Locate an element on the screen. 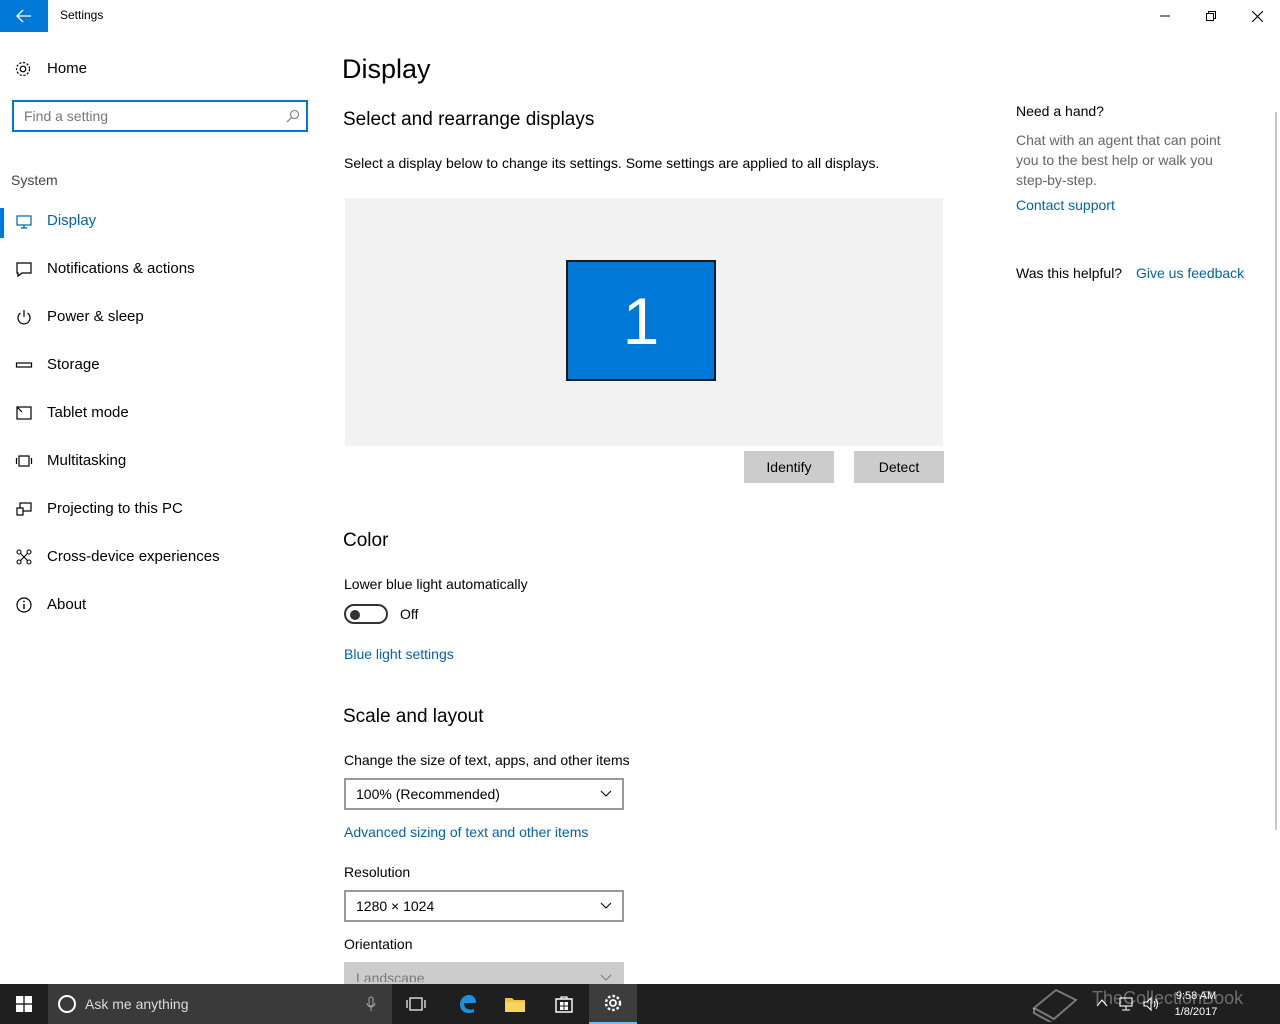 This screenshot has height=1024, width=1280. sidebar-item-label: Projecting to this PC is located at coordinates (115, 508).